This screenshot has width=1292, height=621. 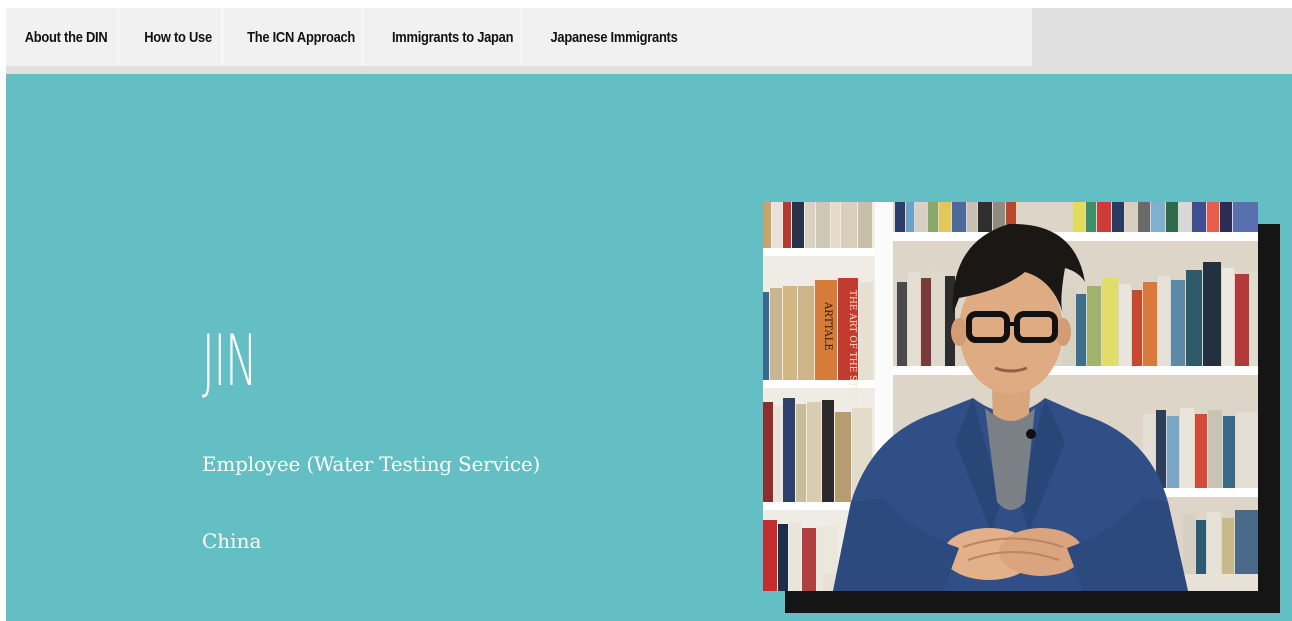 I want to click on nav-item-label: Immigrants to Japan, so click(x=452, y=37).